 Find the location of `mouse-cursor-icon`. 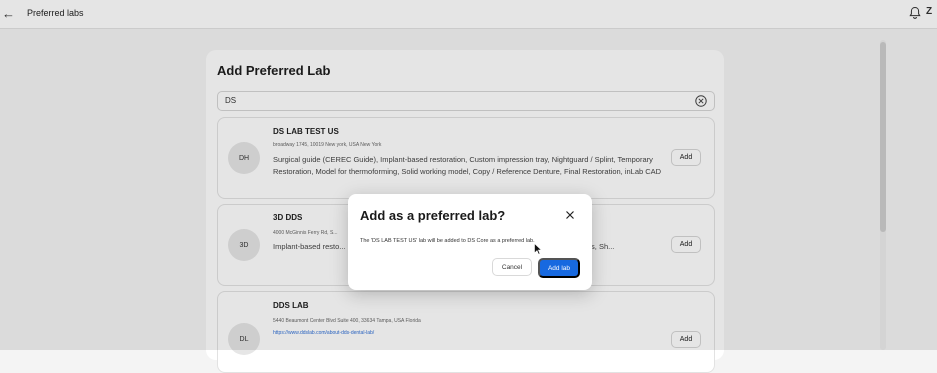

mouse-cursor-icon is located at coordinates (538, 249).